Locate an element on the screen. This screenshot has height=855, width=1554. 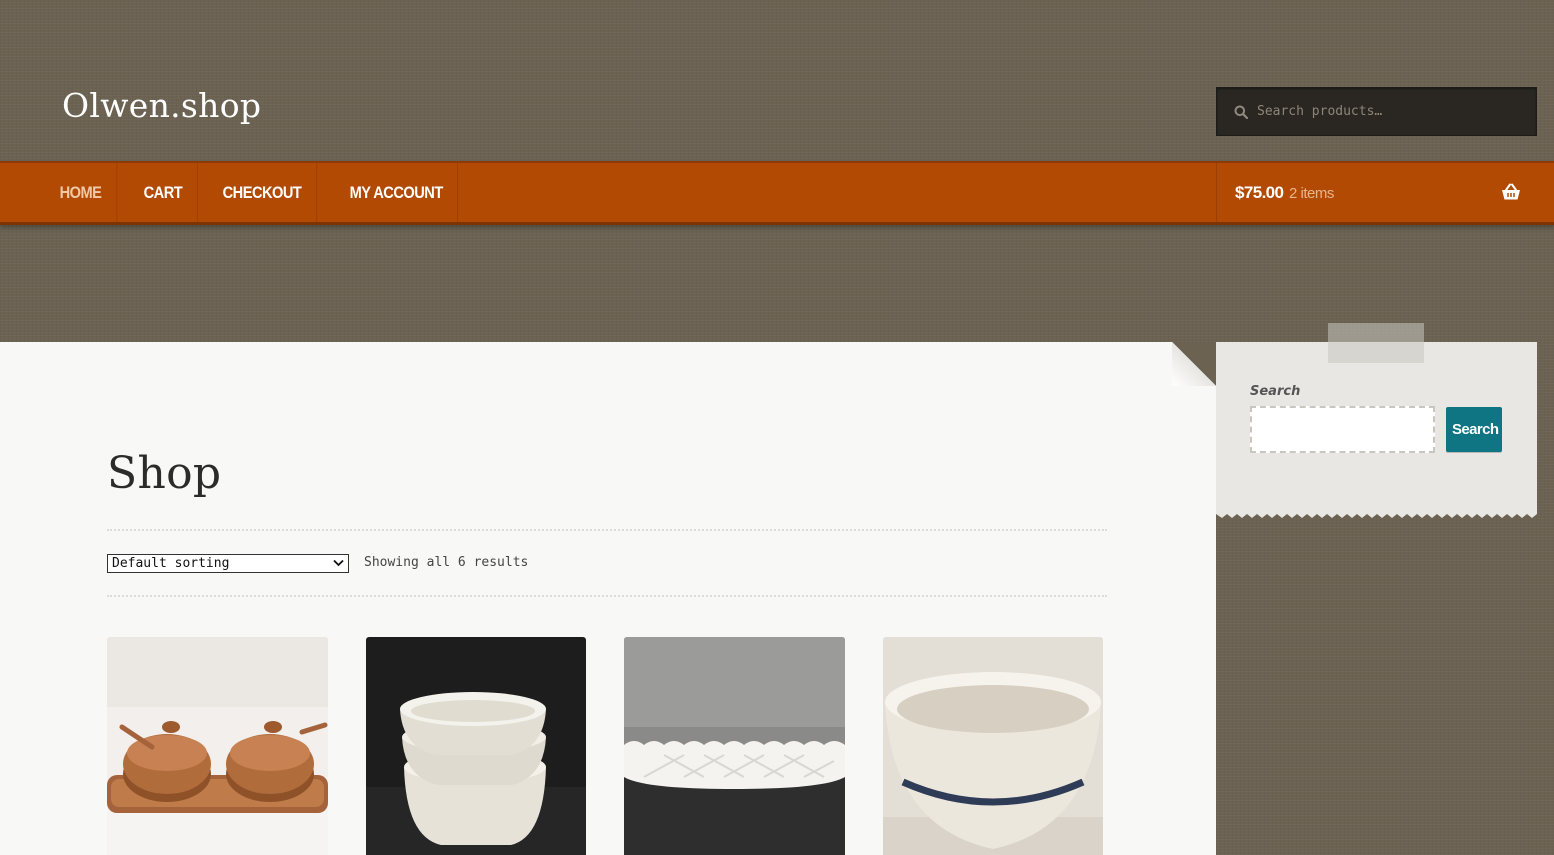
header-cart: $75.00 2 items is located at coordinates (1376, 192).